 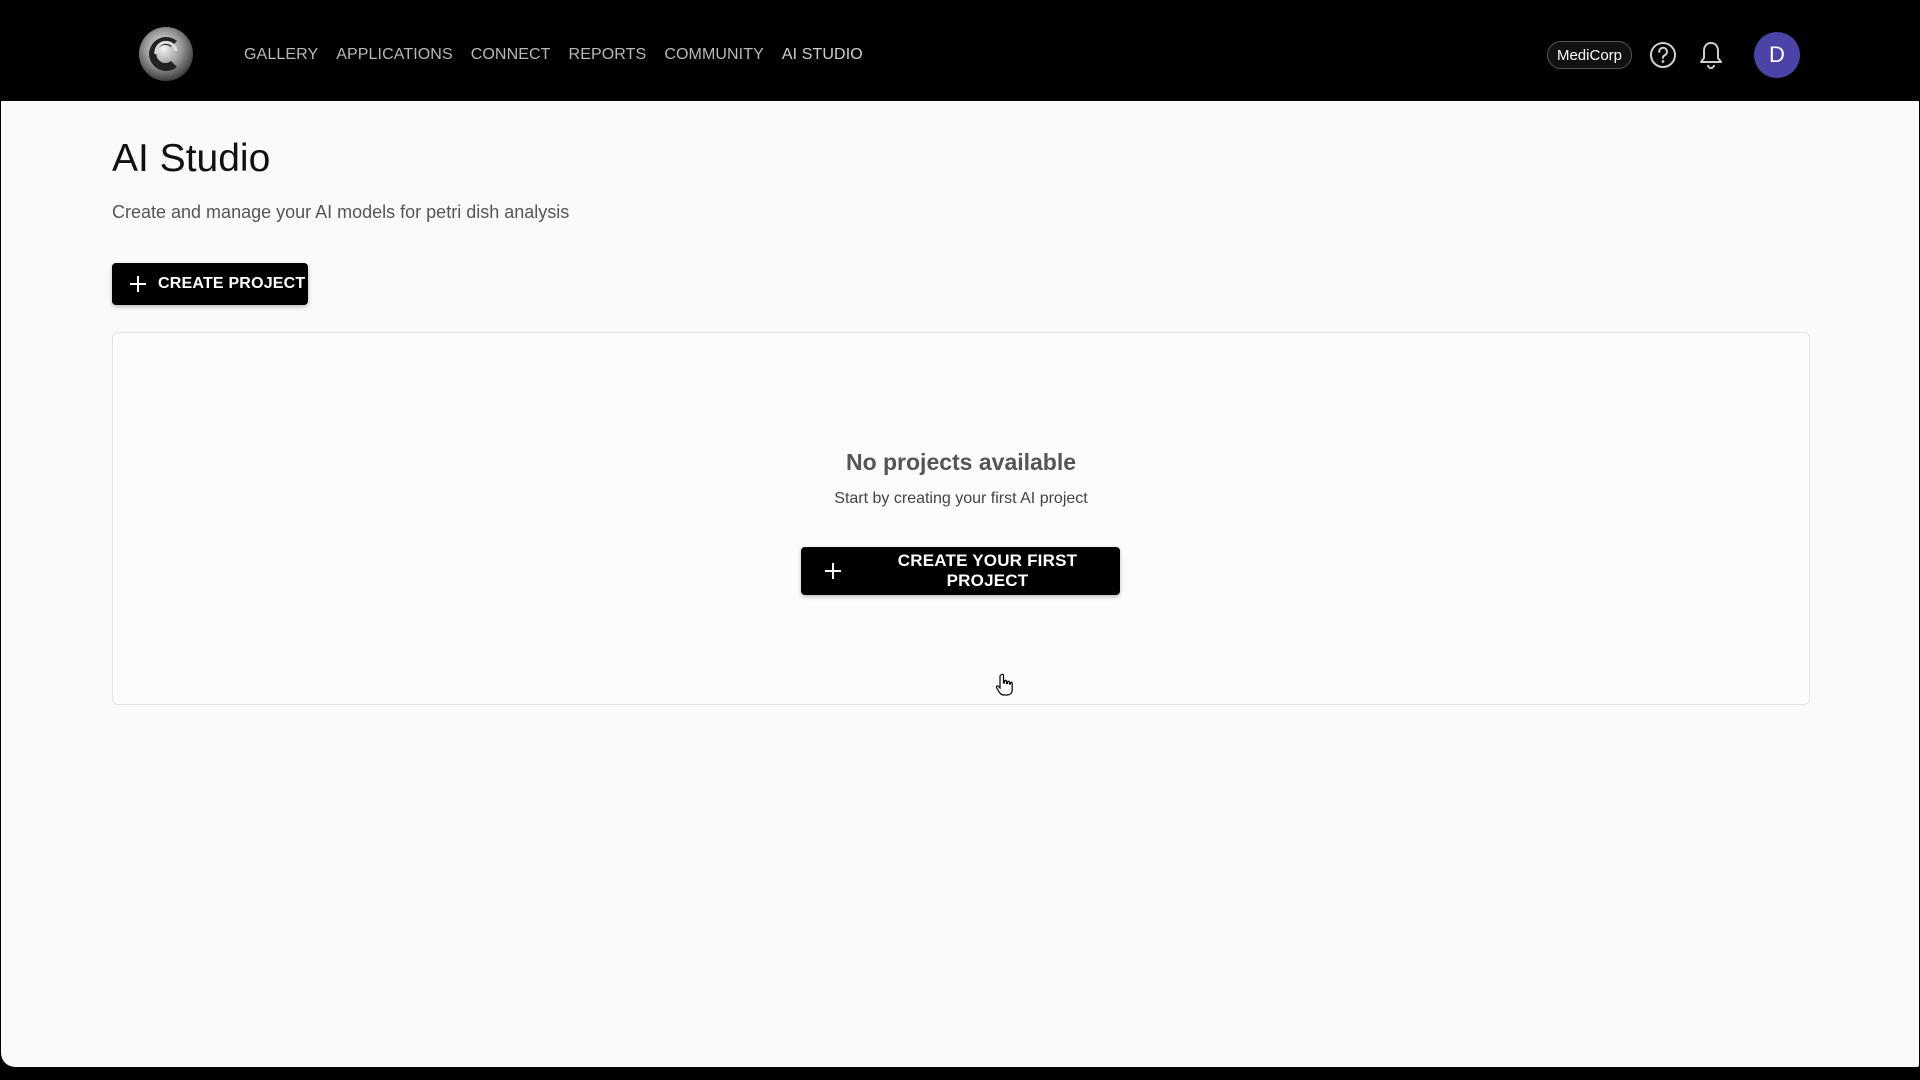 What do you see at coordinates (281, 55) in the screenshot?
I see `nav-gallery: GALLERY` at bounding box center [281, 55].